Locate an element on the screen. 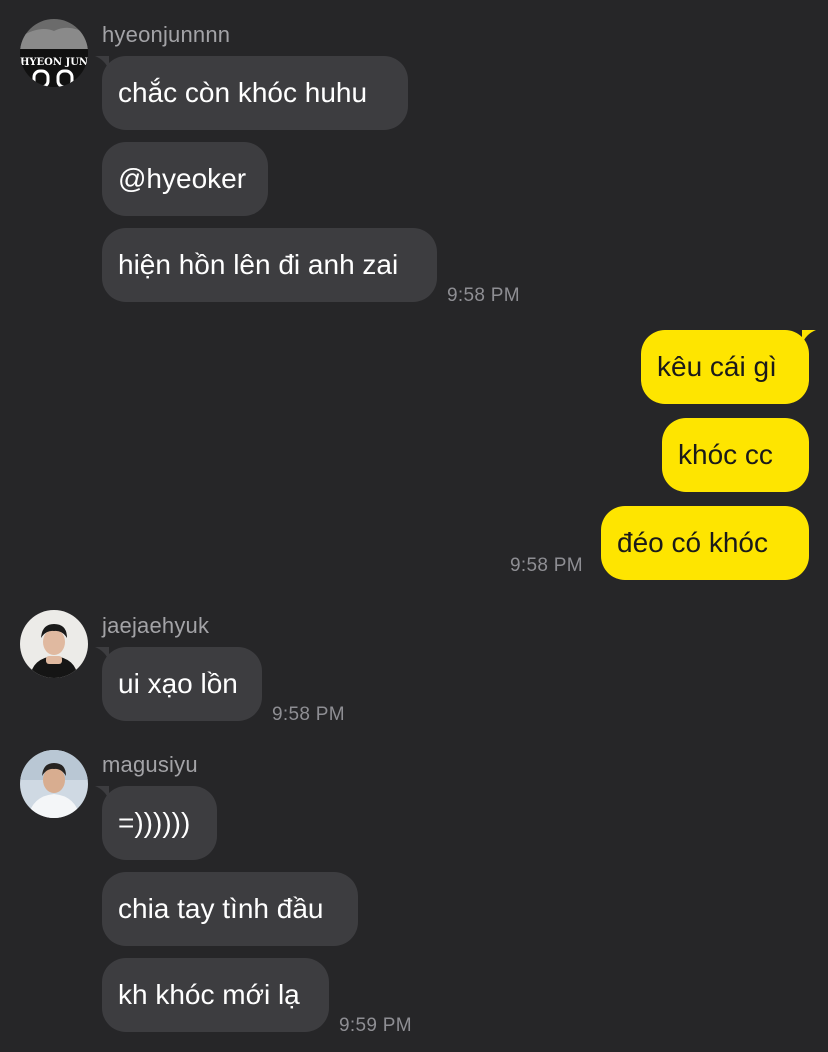 This screenshot has width=828, height=1052. sender-name: magusiyu is located at coordinates (150, 764).